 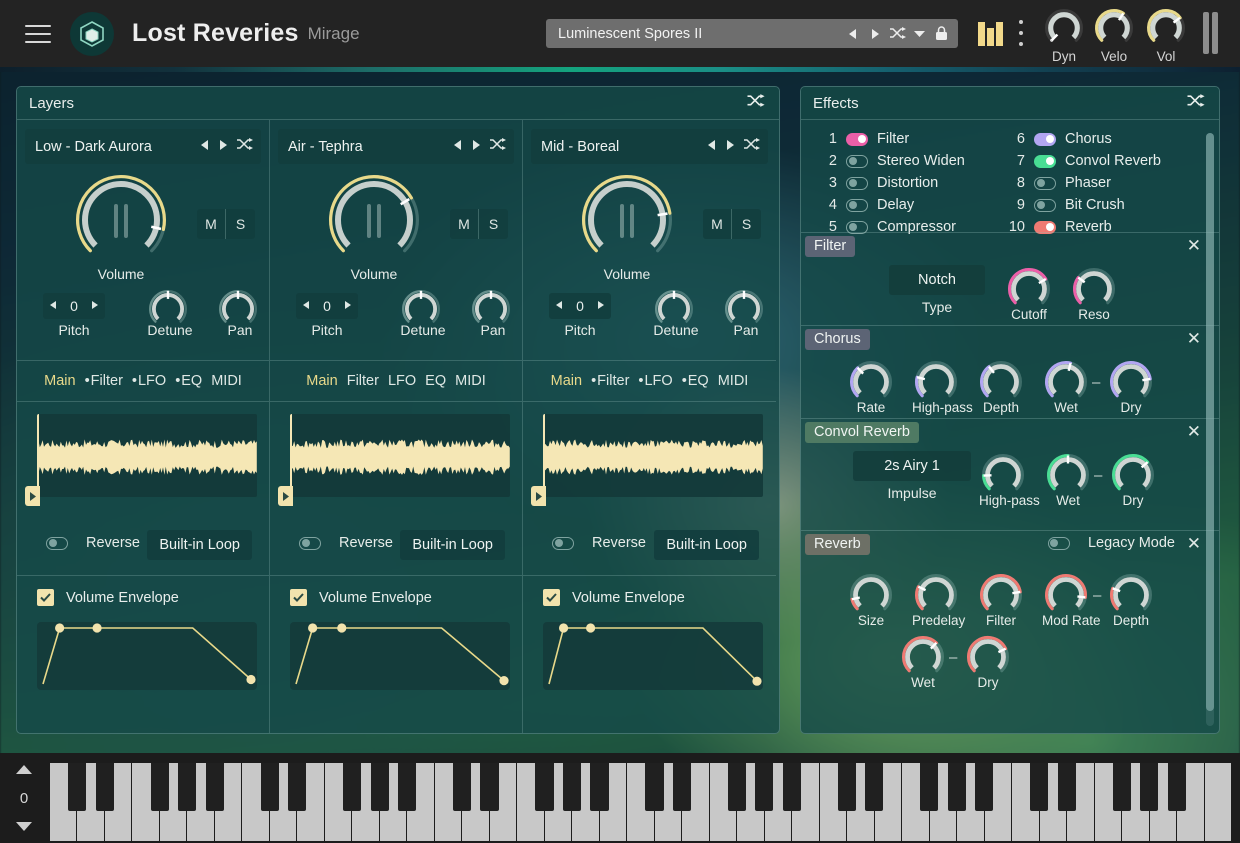 I want to click on tab-midi: MIDI, so click(x=470, y=381).